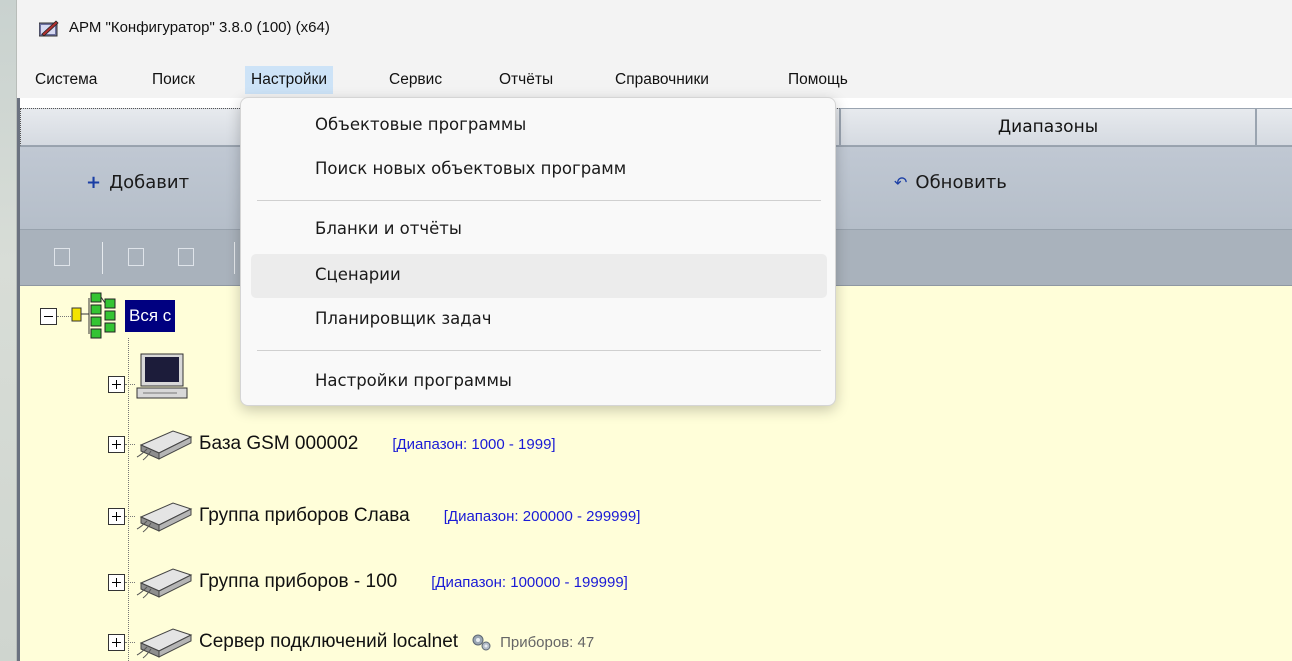  I want to click on add-button: + Добавит, so click(137, 182).